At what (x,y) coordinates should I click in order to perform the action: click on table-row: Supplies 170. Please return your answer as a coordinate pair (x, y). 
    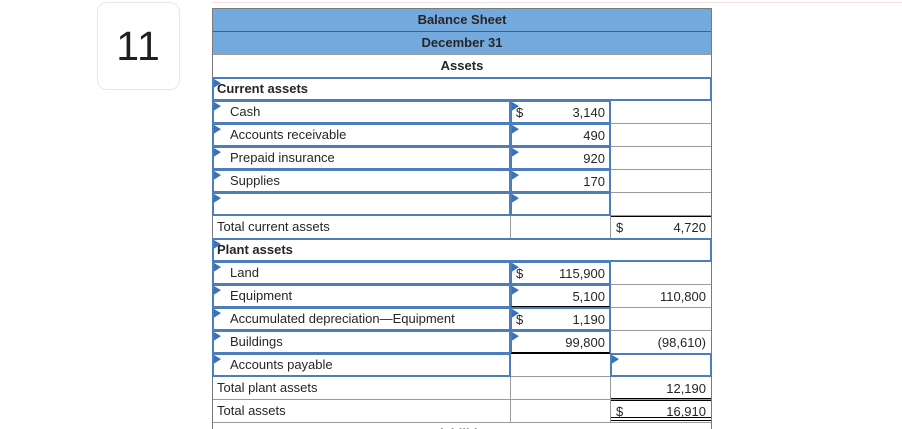
    Looking at the image, I should click on (461, 181).